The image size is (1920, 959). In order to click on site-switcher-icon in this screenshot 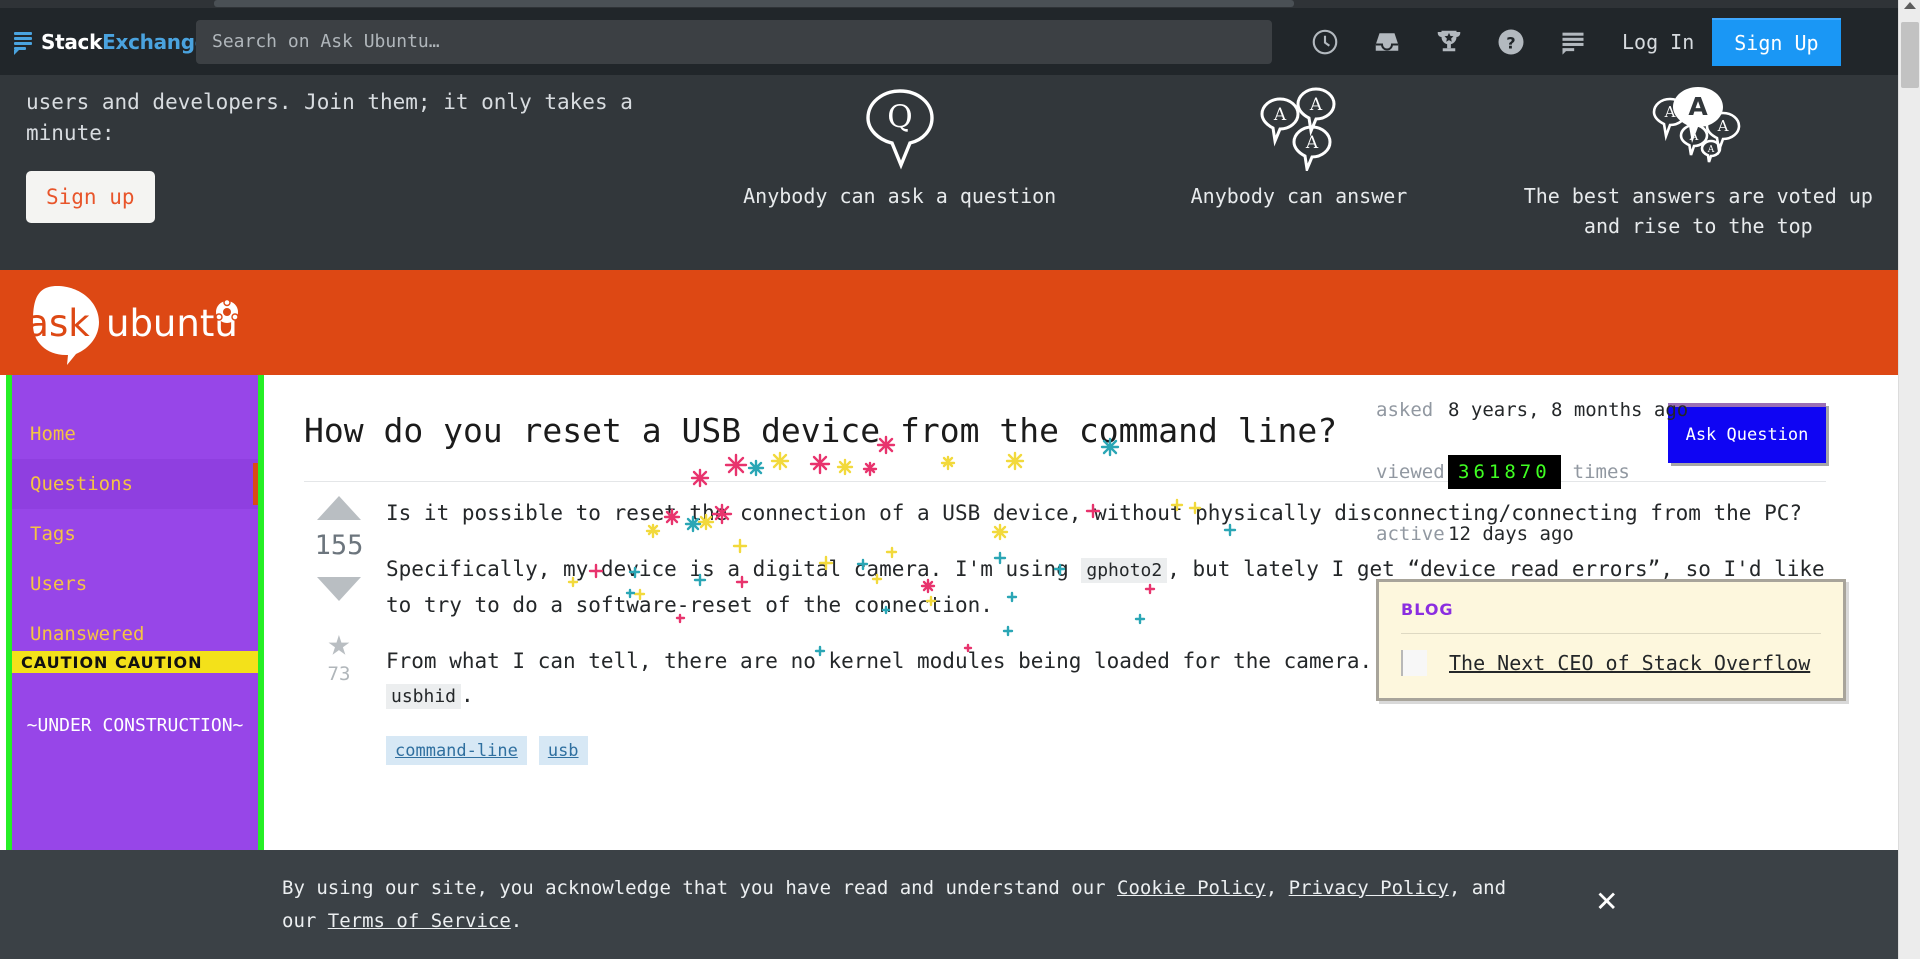, I will do `click(1573, 42)`.